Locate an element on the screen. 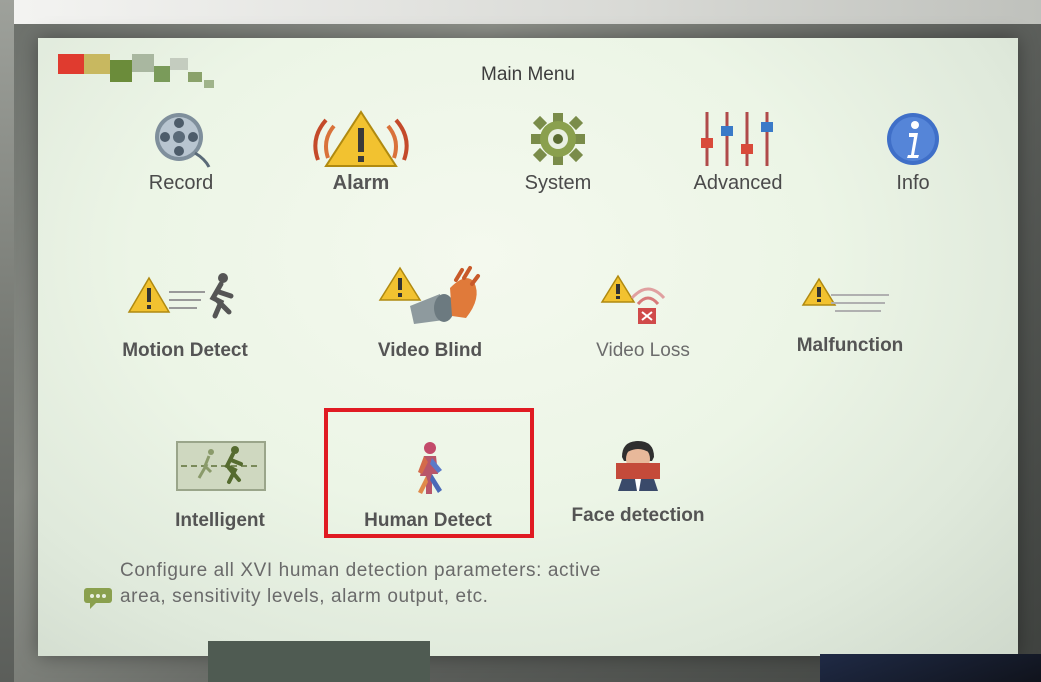 This screenshot has height=682, width=1041. face-detection-icon is located at coordinates (638, 458).